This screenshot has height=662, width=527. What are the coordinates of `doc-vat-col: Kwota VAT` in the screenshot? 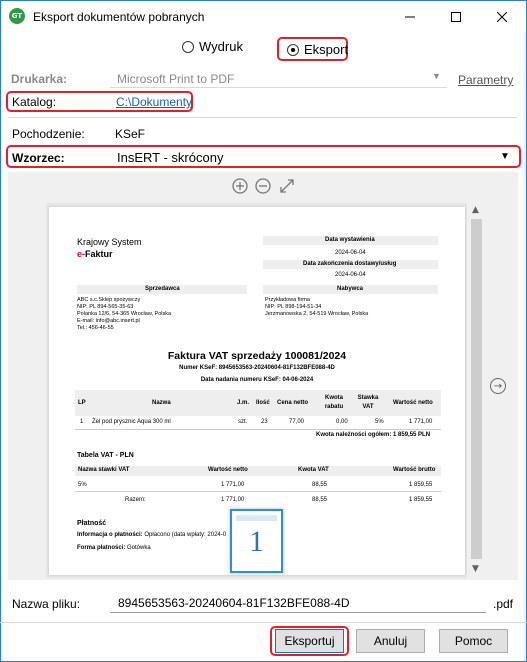 It's located at (313, 470).